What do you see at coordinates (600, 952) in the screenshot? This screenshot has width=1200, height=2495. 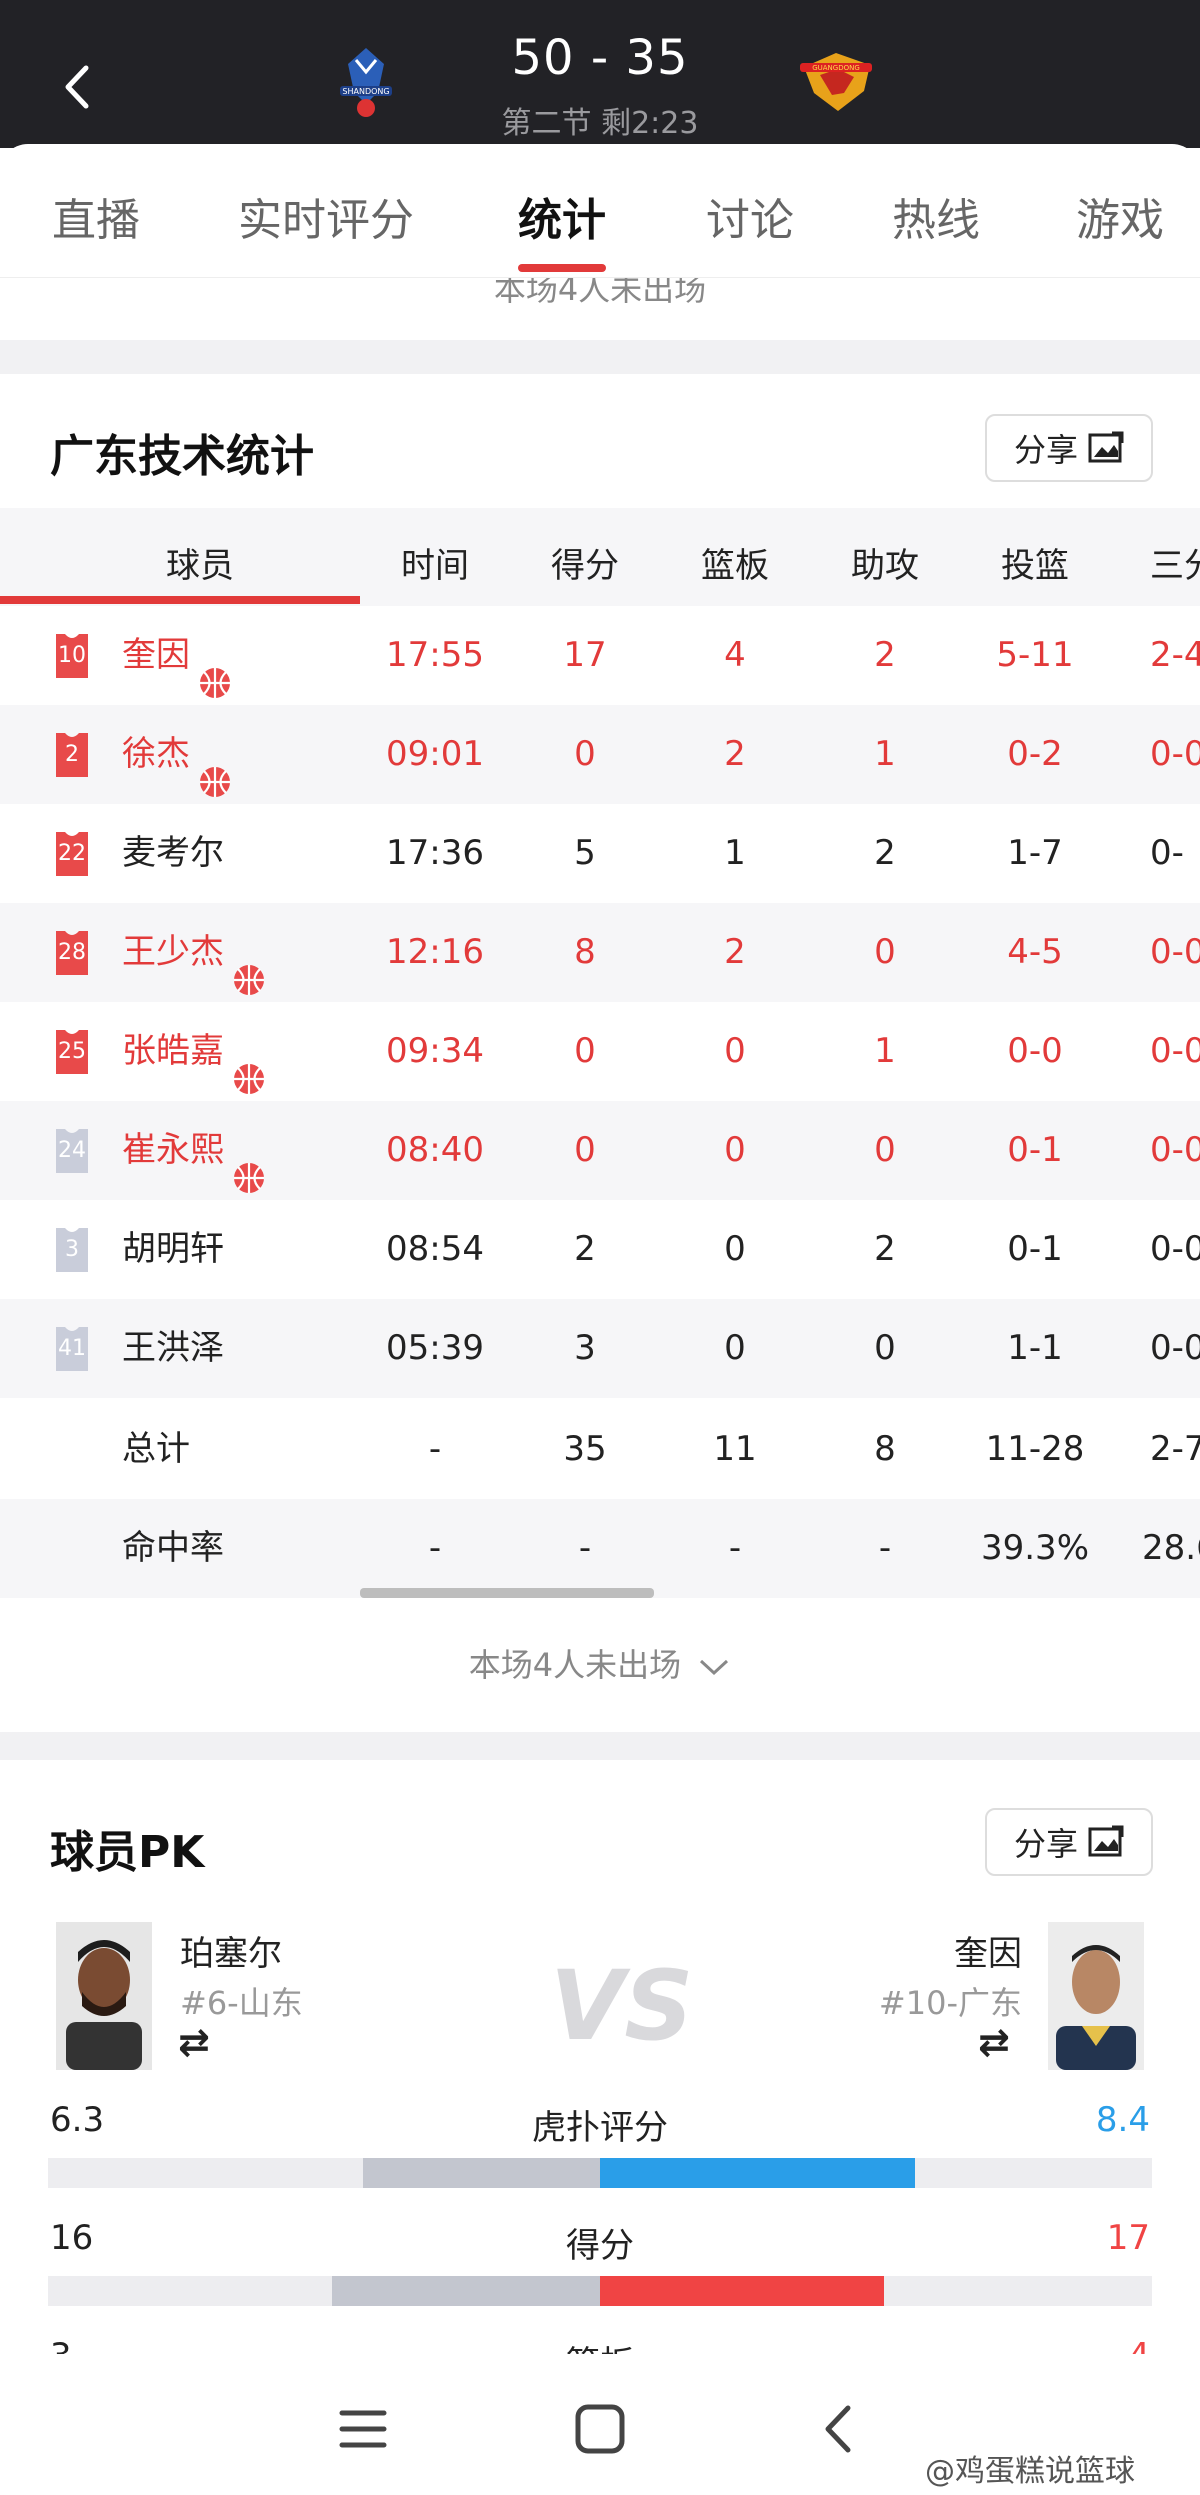 I see `player-row: 28 王少杰 12:16 8 2 0 4-5 0-0` at bounding box center [600, 952].